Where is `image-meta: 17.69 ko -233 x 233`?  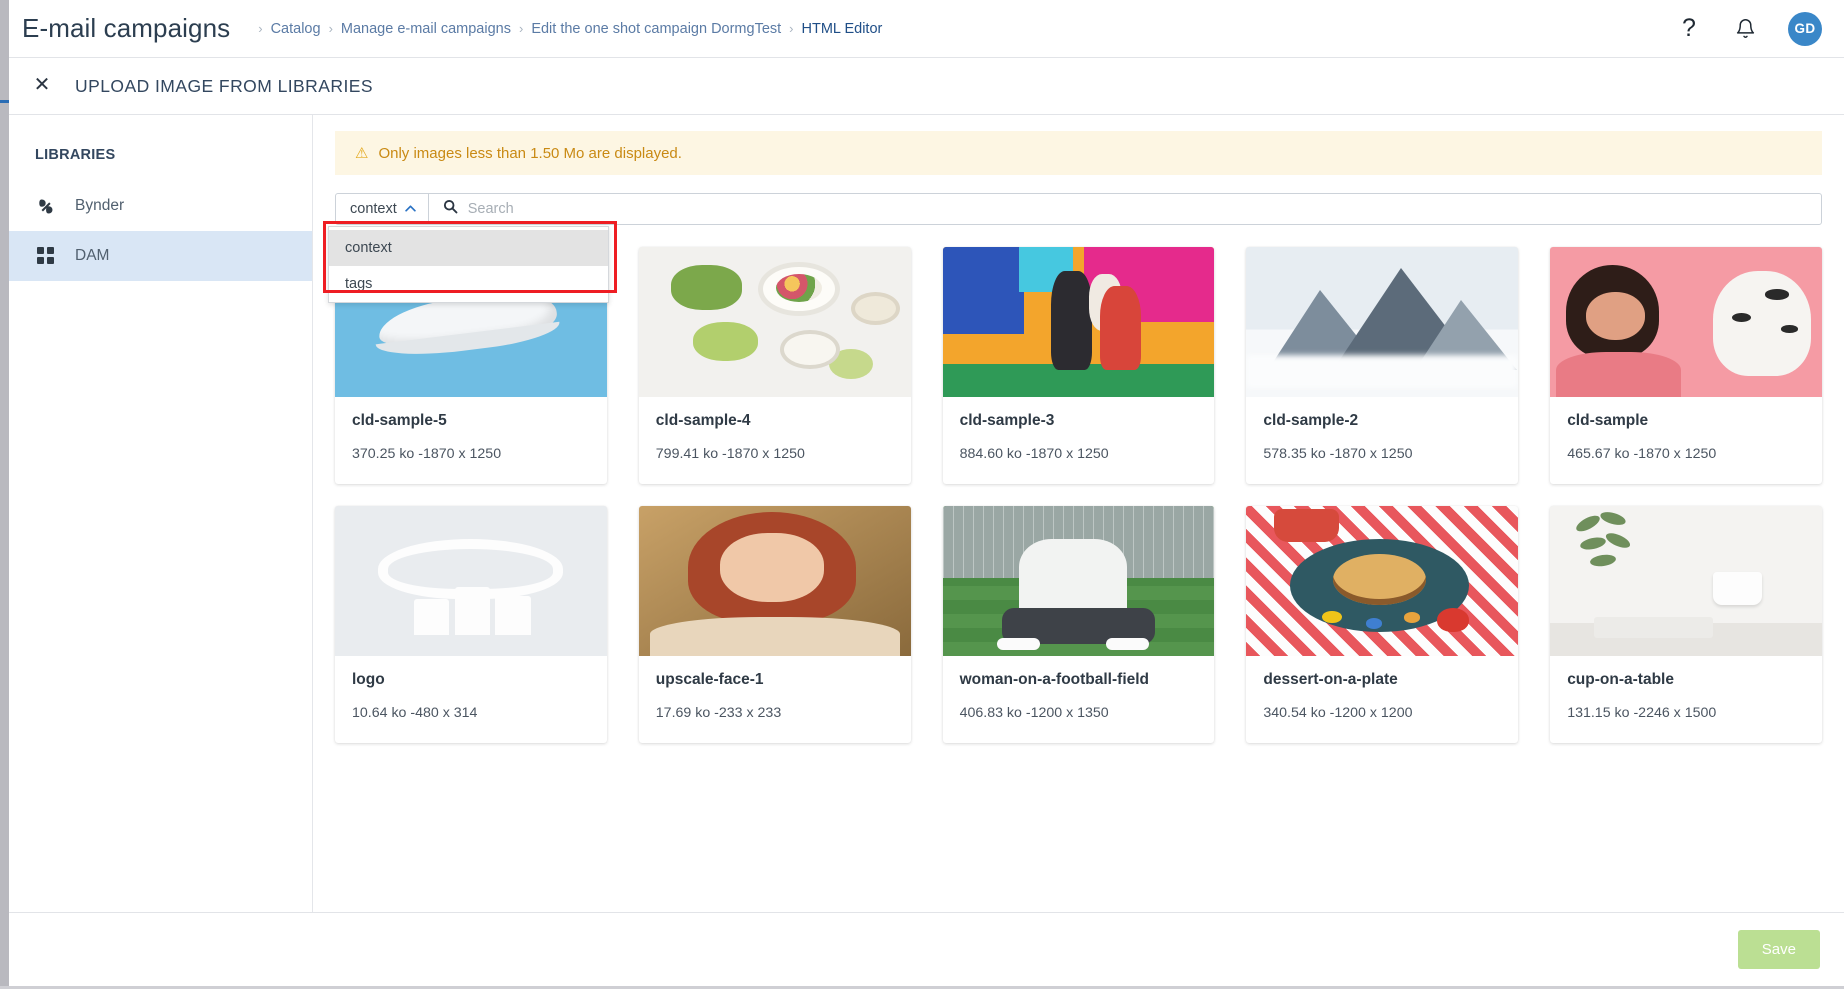
image-meta: 17.69 ko -233 x 233 is located at coordinates (718, 712).